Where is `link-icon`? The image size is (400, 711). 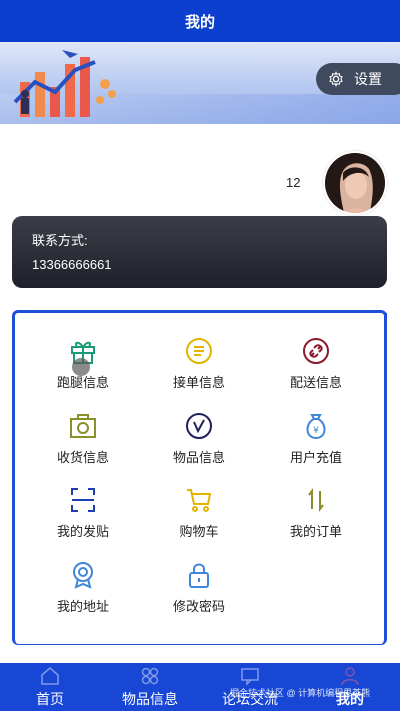 link-icon is located at coordinates (316, 351).